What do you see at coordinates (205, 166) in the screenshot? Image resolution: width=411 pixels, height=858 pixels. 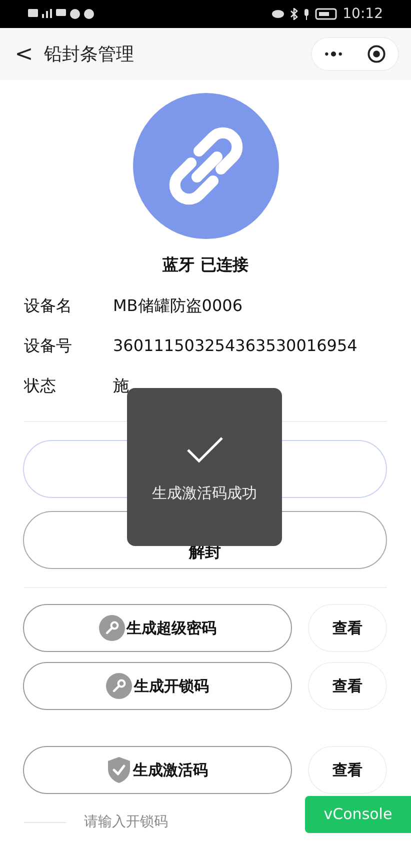 I see `link-icon` at bounding box center [205, 166].